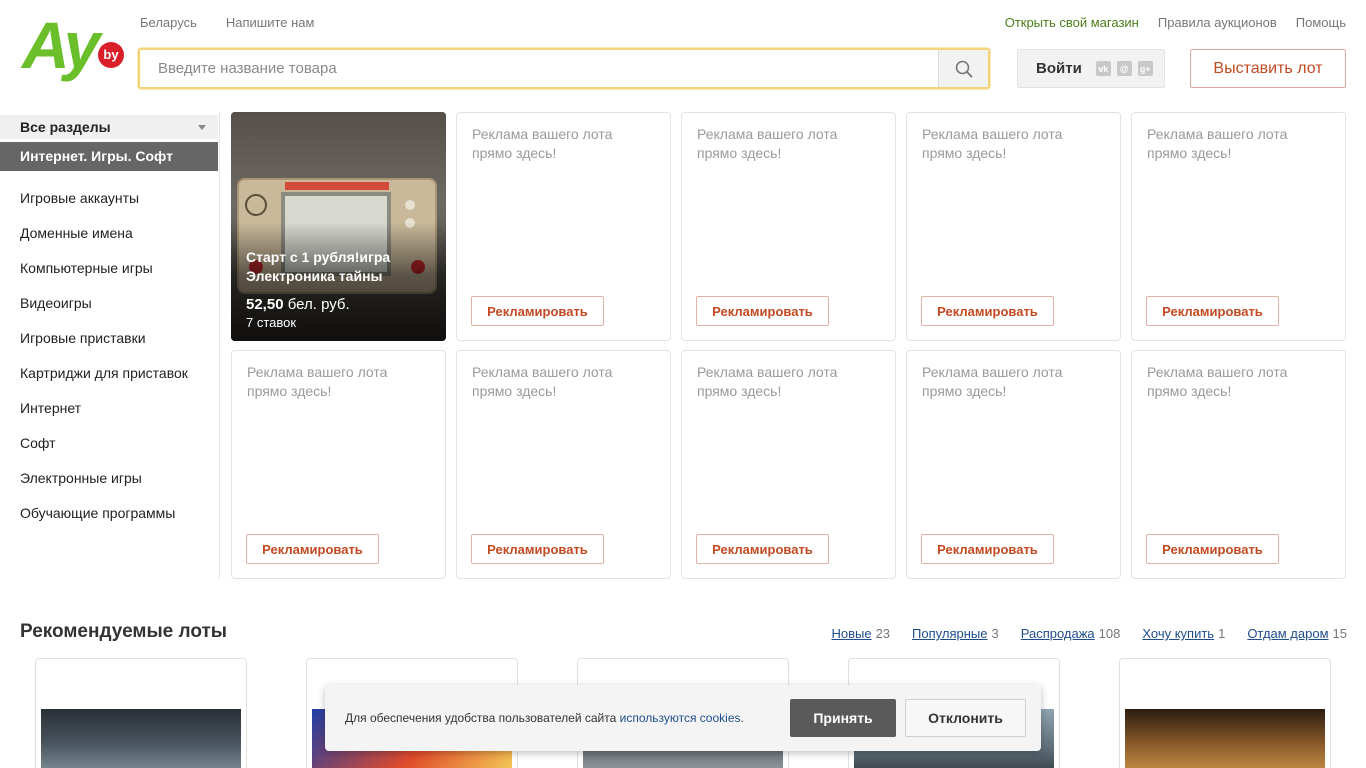 The width and height of the screenshot is (1366, 768). Describe the element at coordinates (1059, 68) in the screenshot. I see `login-label: Войти` at that location.